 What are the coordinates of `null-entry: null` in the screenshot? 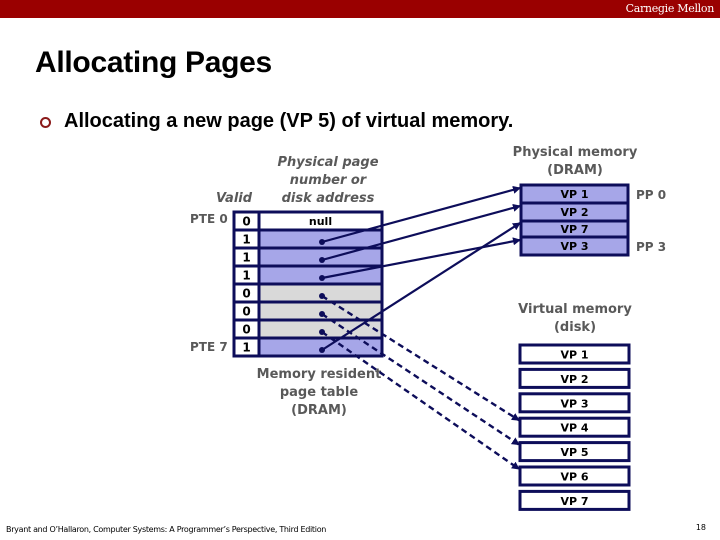 It's located at (320, 221).